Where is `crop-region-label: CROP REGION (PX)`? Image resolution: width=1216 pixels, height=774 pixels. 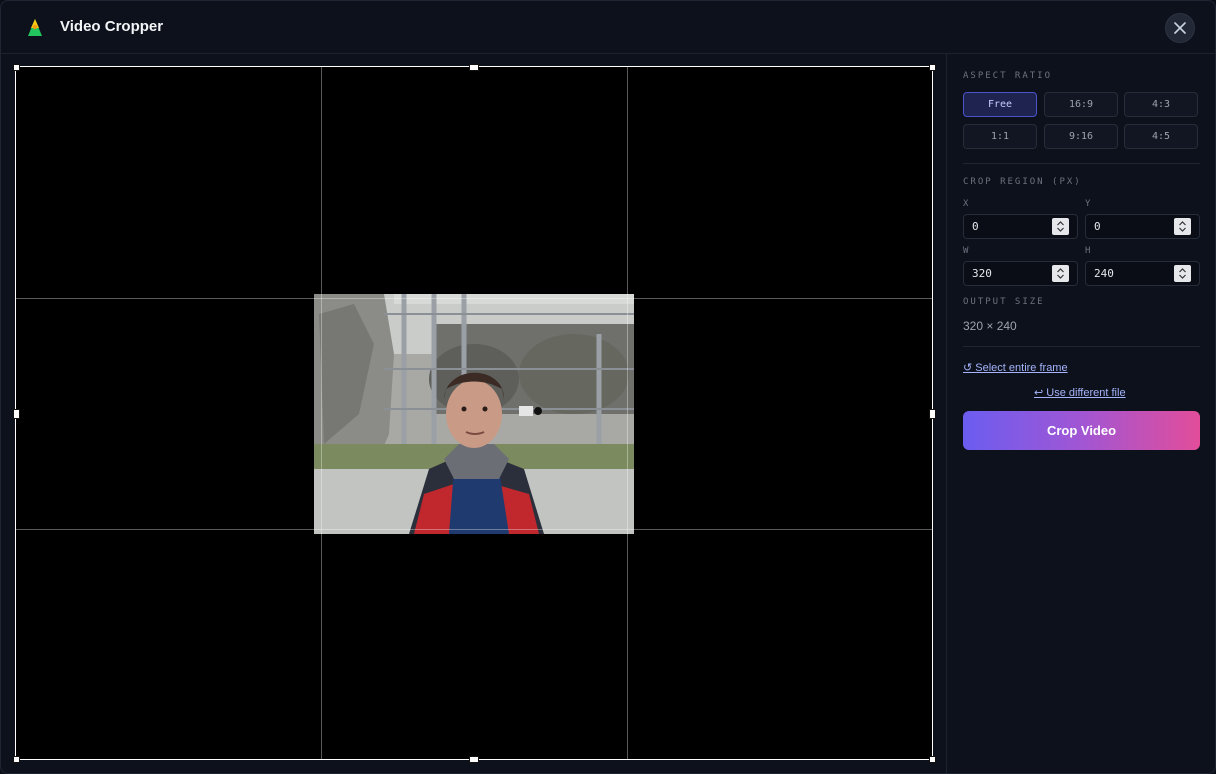
crop-region-label: CROP REGION (PX) is located at coordinates (1022, 182).